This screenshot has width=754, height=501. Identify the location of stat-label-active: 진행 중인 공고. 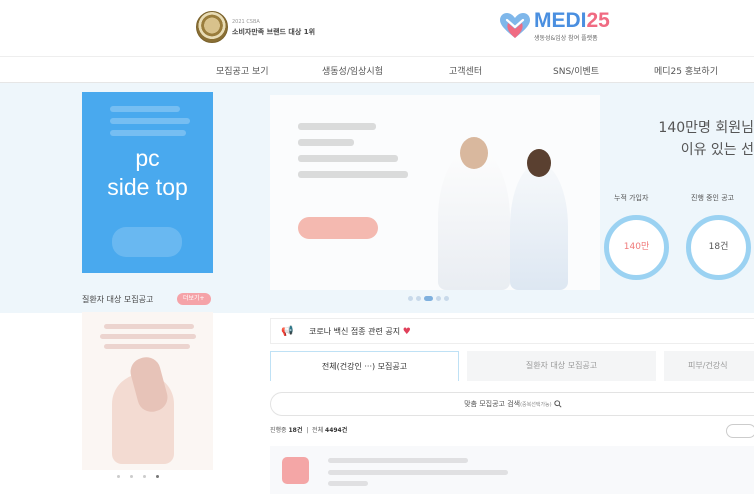
(713, 198).